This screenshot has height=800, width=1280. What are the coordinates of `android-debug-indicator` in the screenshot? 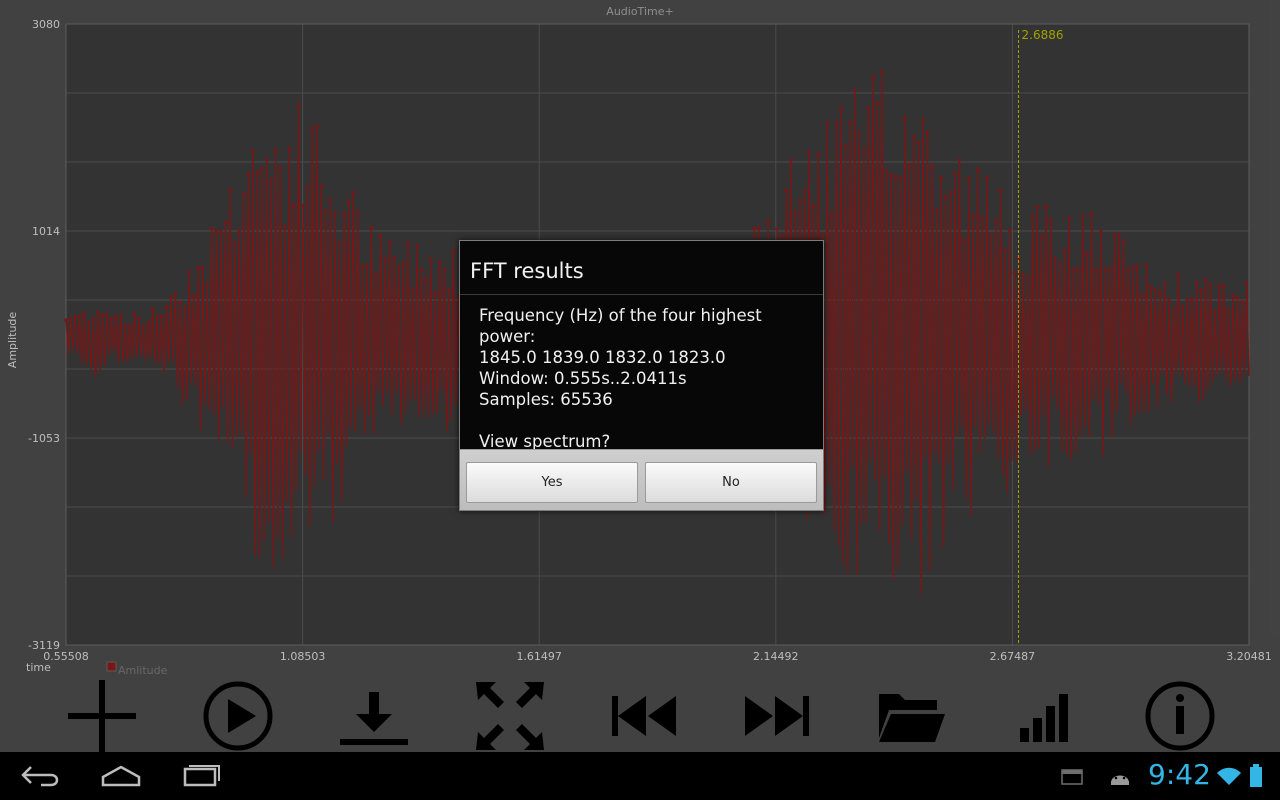 It's located at (1120, 776).